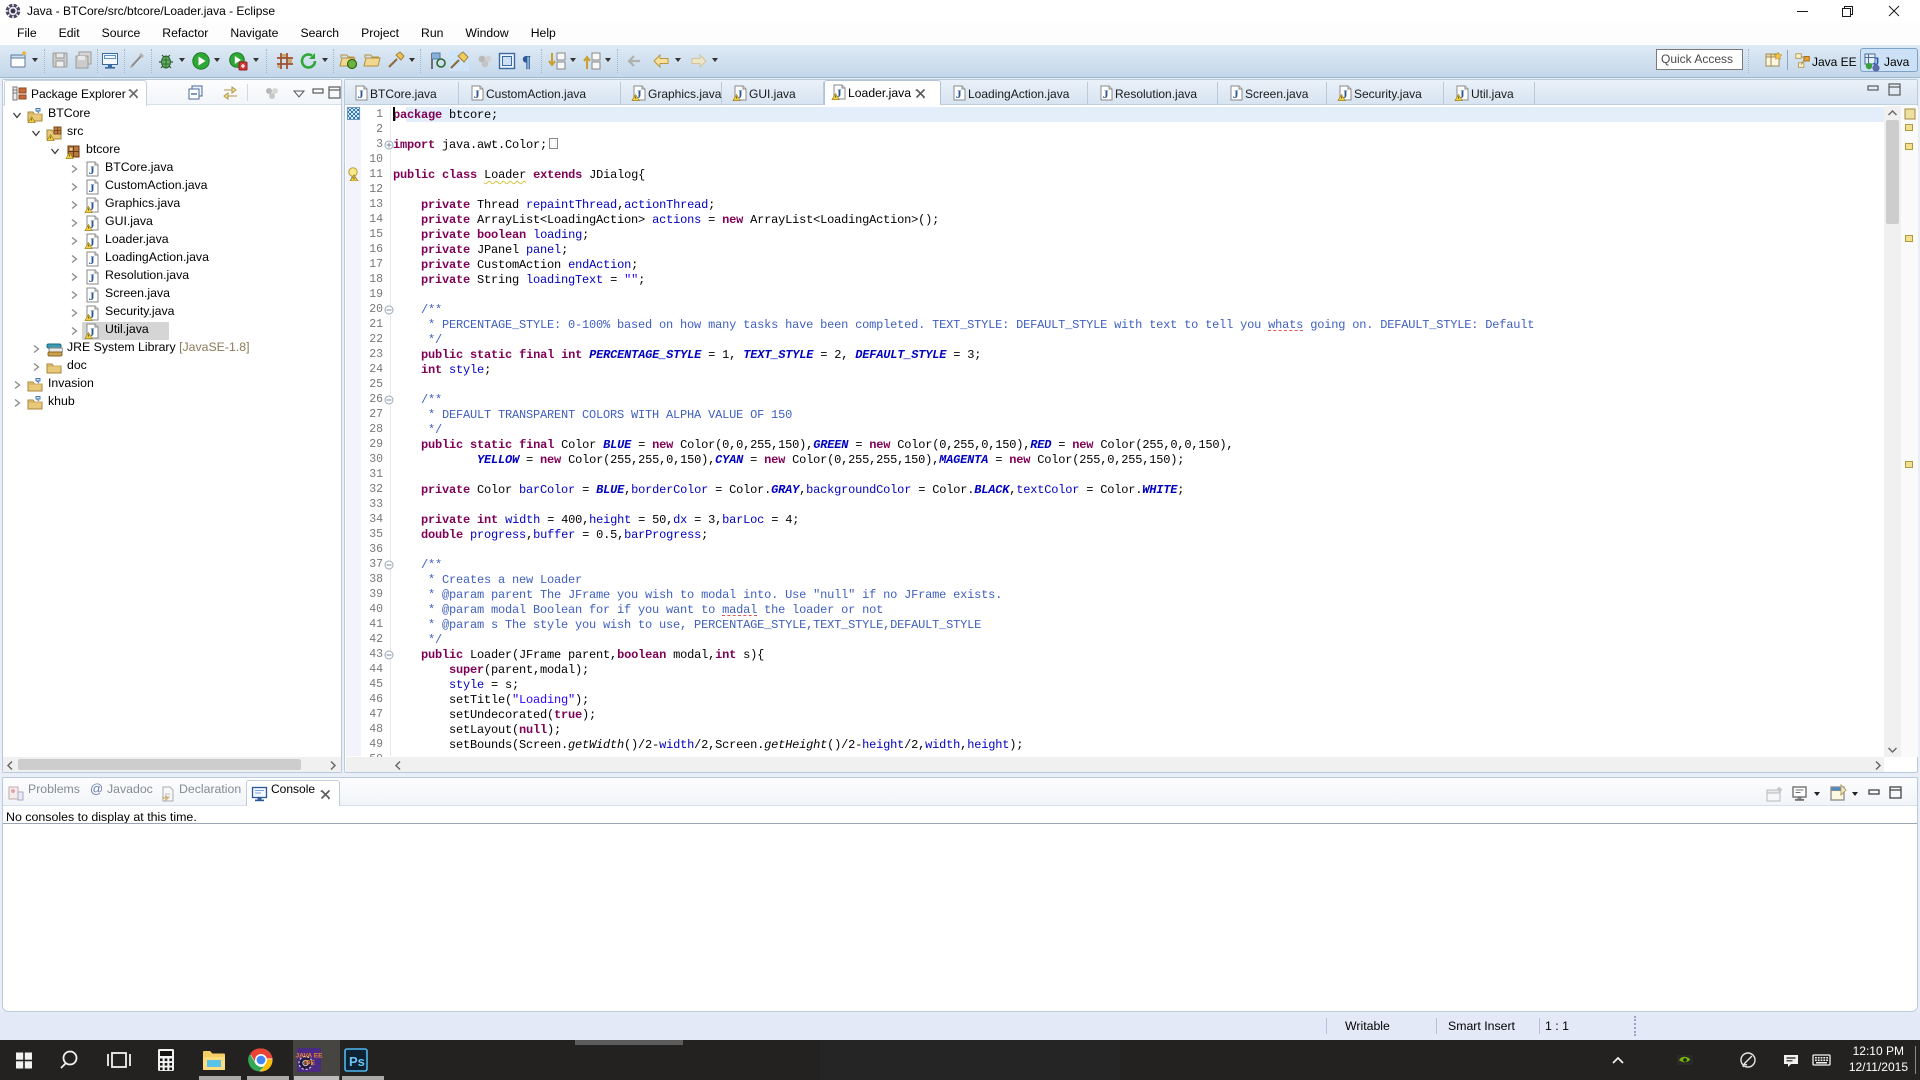 This screenshot has height=1080, width=1920. I want to click on svg-text: JAVA EE, so click(310, 1056).